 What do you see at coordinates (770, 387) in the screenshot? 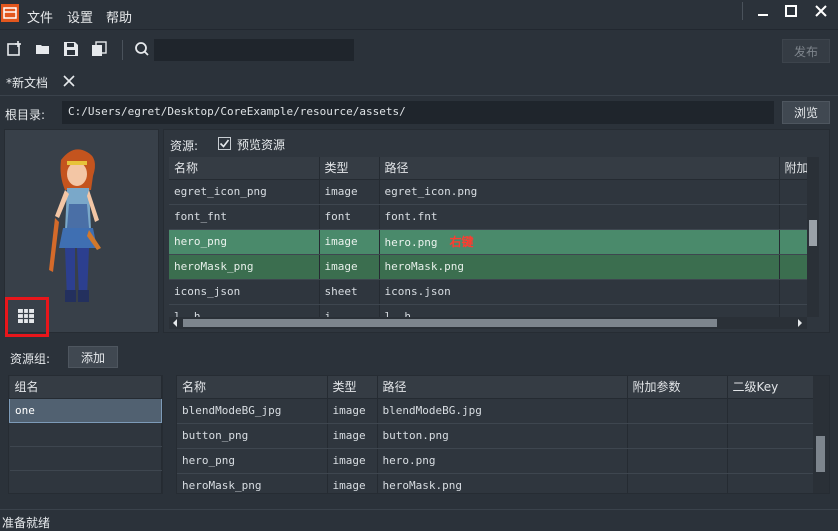
I see `column-header-subkey: 二级Key` at bounding box center [770, 387].